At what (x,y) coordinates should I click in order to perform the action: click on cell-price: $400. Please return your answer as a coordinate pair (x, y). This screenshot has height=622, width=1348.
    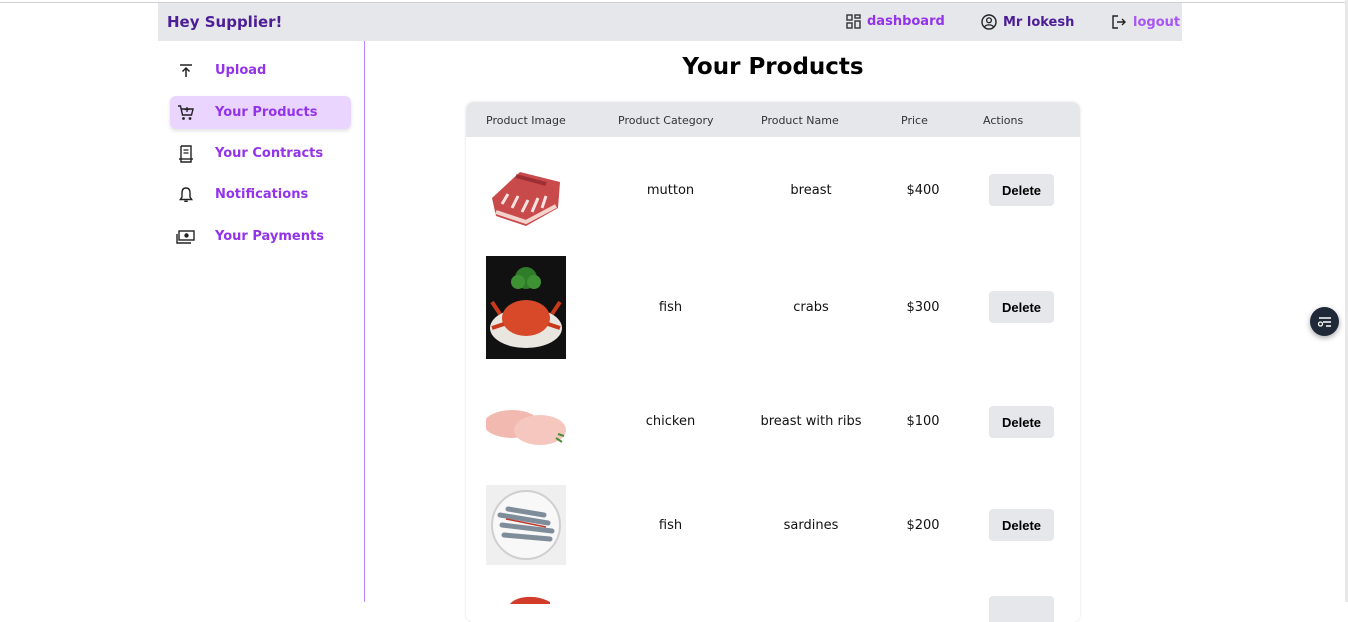
    Looking at the image, I should click on (923, 190).